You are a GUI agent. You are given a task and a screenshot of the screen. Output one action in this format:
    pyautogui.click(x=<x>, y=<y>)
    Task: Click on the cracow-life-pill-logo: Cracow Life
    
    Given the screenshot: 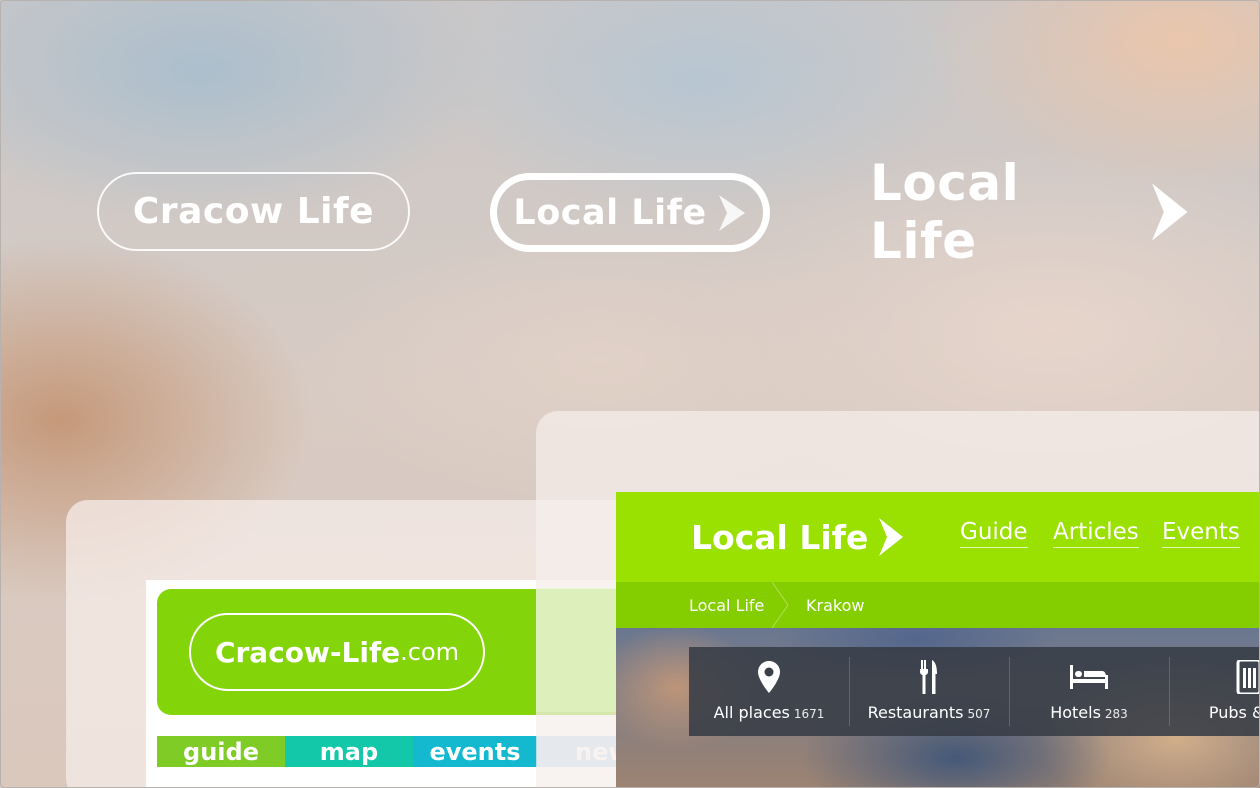 What is the action you would take?
    pyautogui.click(x=253, y=211)
    